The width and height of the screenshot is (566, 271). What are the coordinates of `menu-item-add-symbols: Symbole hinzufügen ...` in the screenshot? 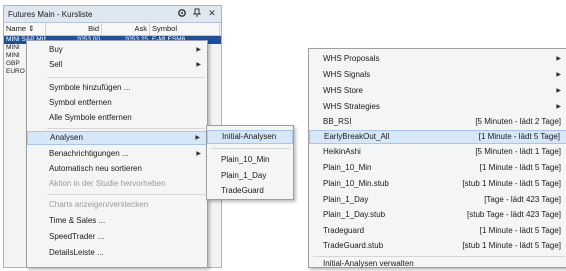 It's located at (117, 88).